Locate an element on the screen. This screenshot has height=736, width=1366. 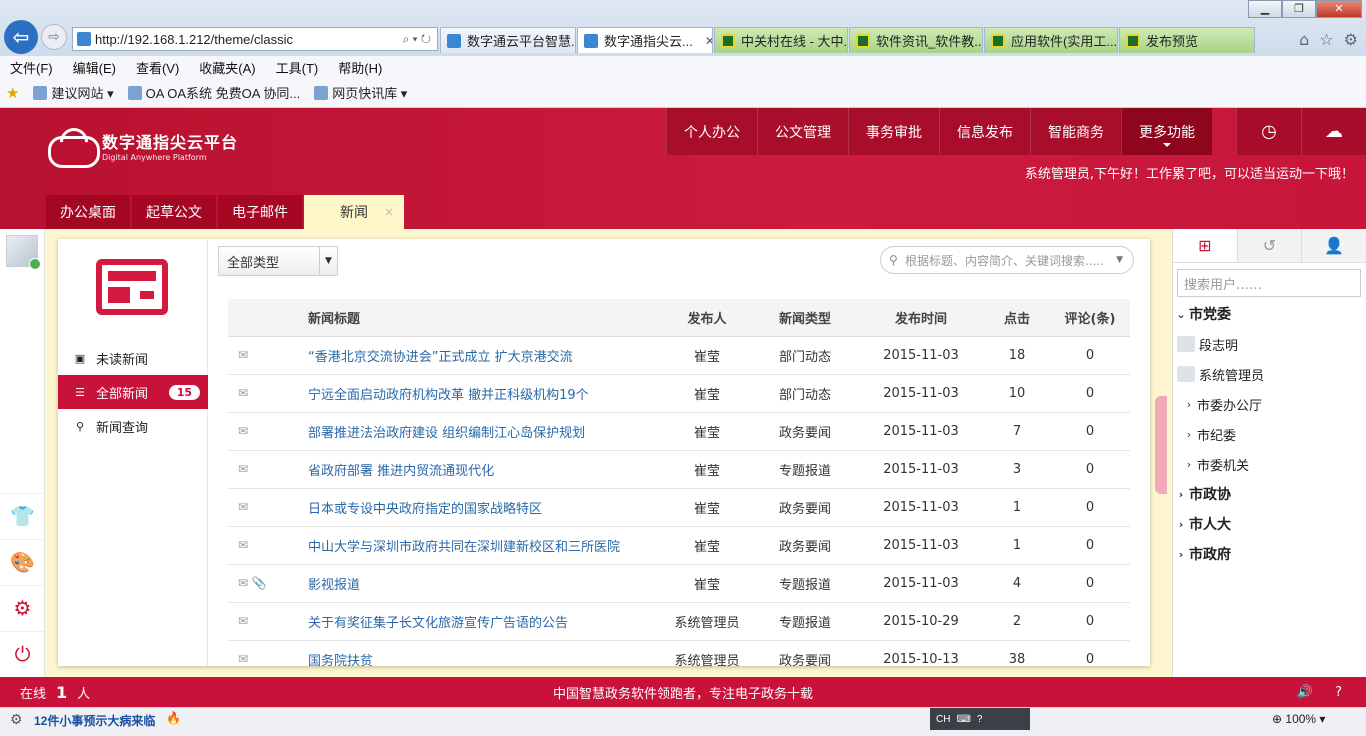
org-node: › 市政协 is located at coordinates (1269, 494).